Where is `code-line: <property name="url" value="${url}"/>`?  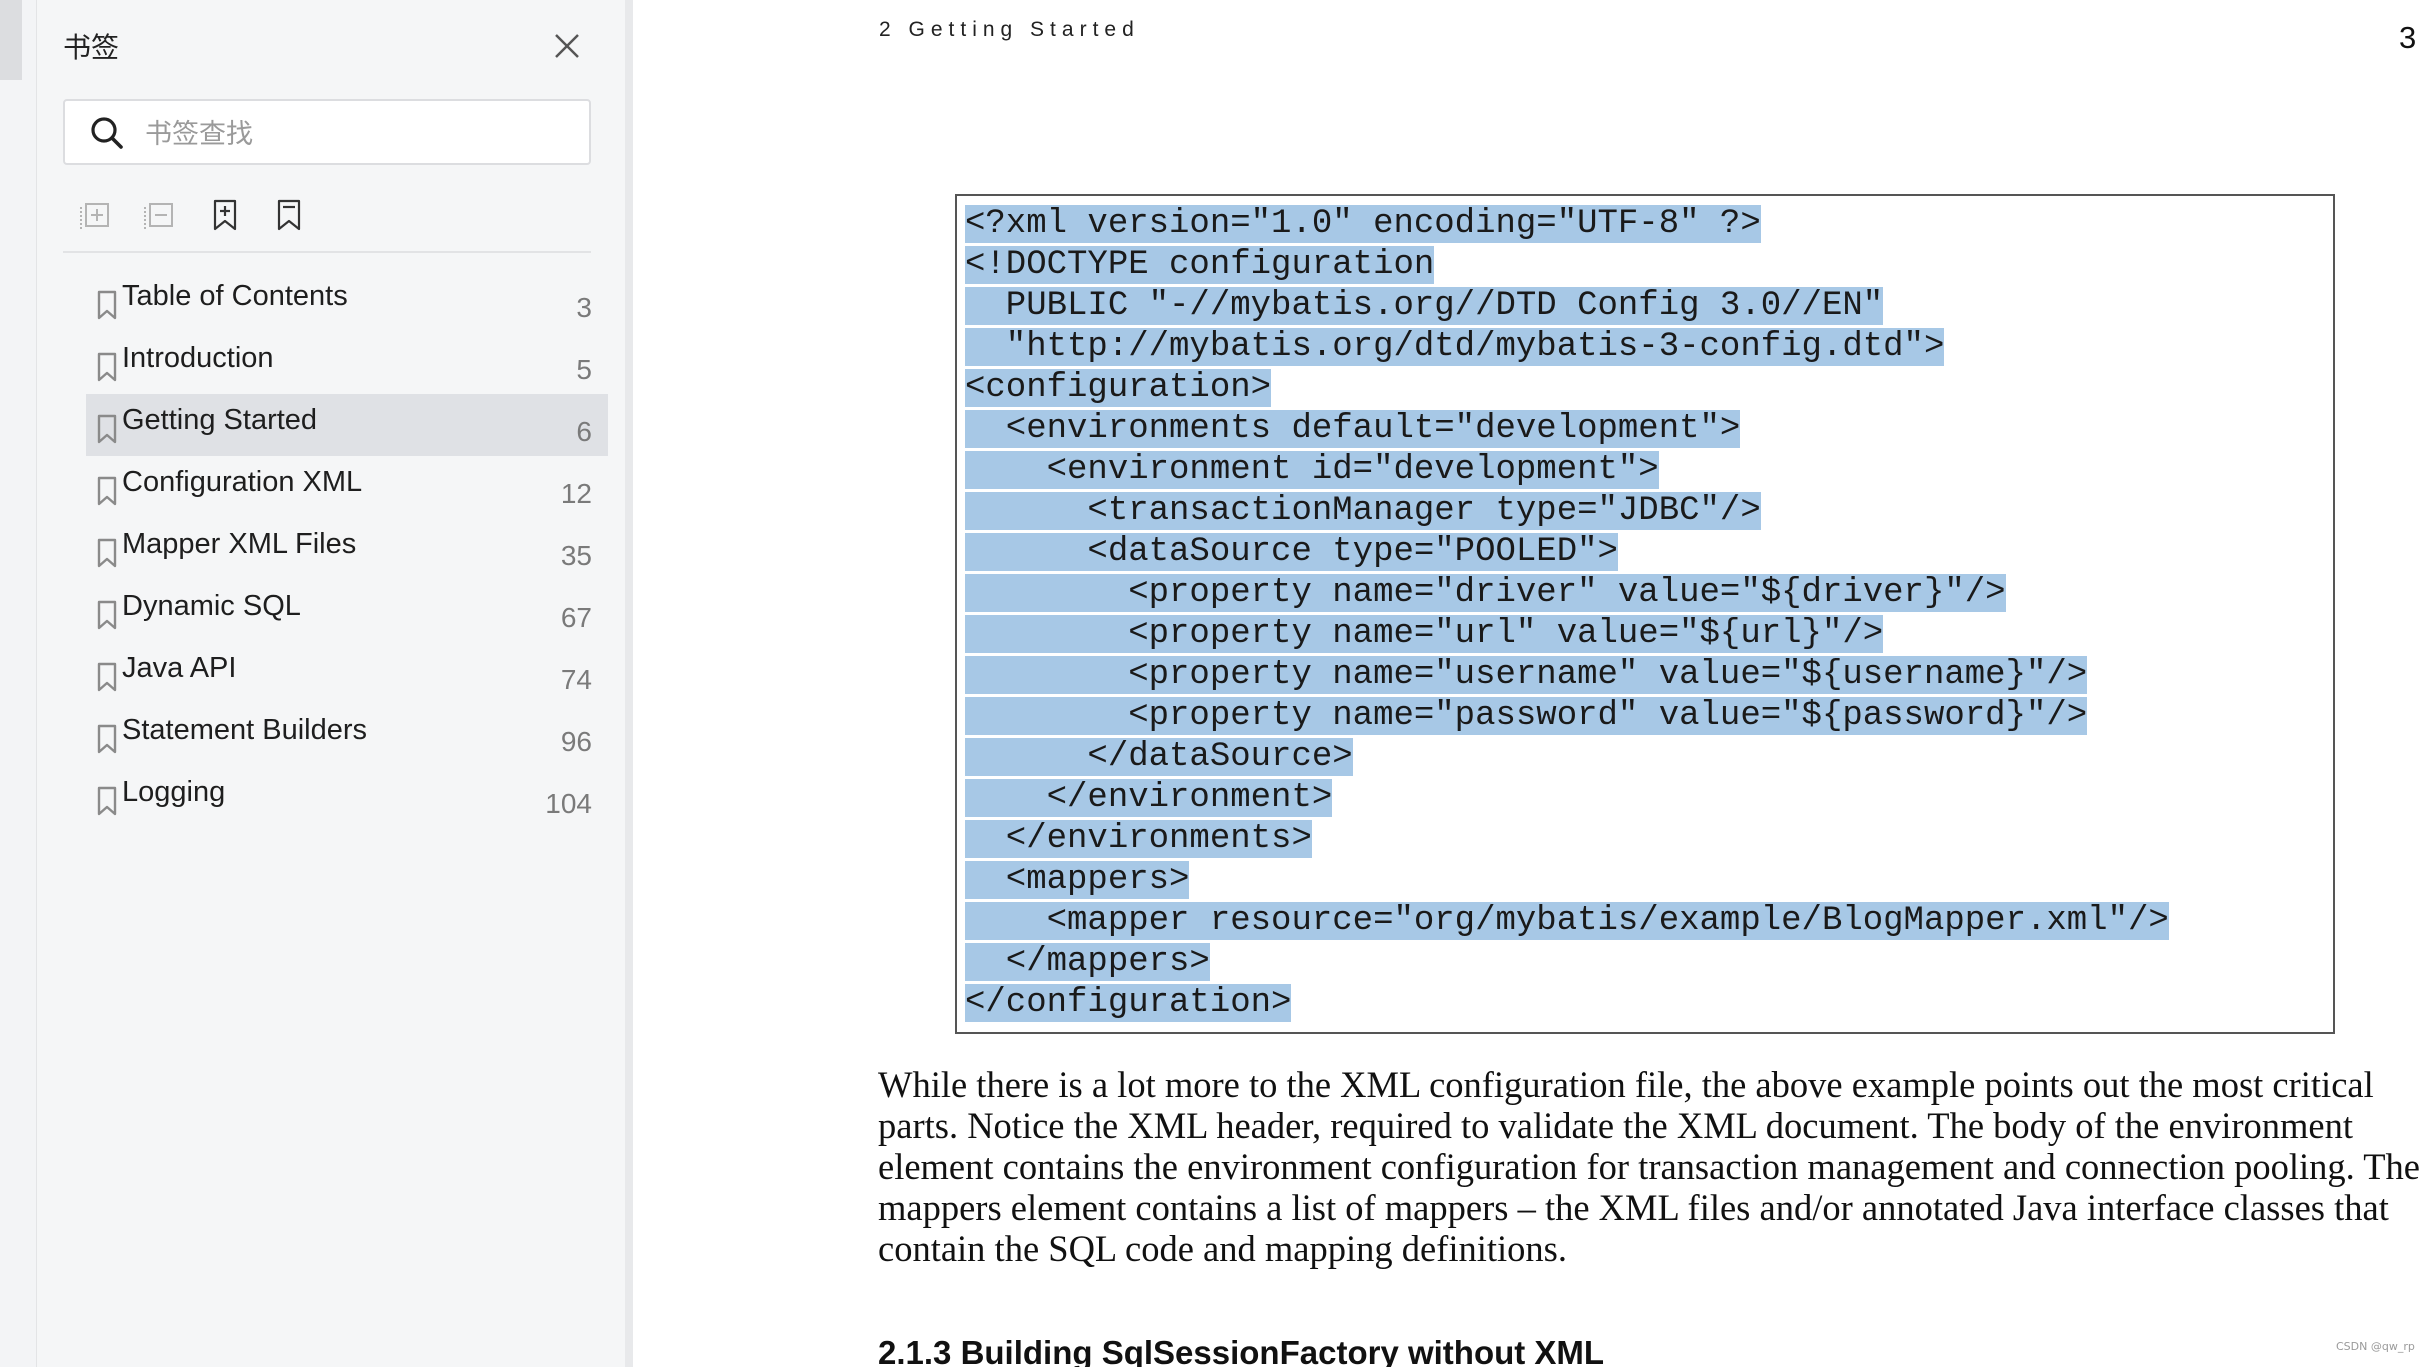
code-line: <property name="url" value="${url}"/> is located at coordinates (1424, 634).